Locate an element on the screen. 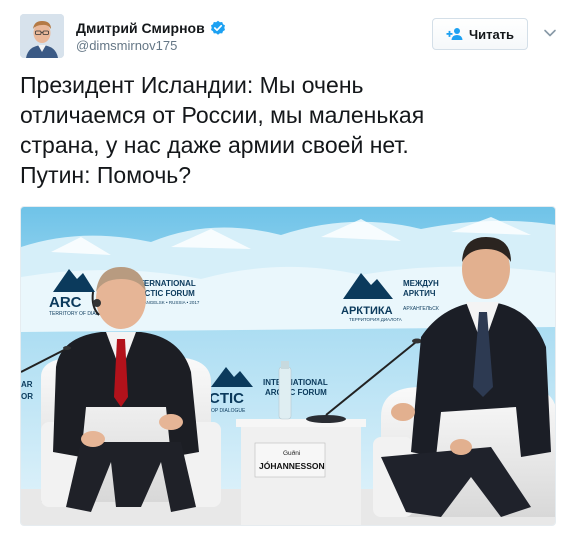 This screenshot has width=570, height=545. name-row: Дмитрий Смирнов is located at coordinates (151, 28).